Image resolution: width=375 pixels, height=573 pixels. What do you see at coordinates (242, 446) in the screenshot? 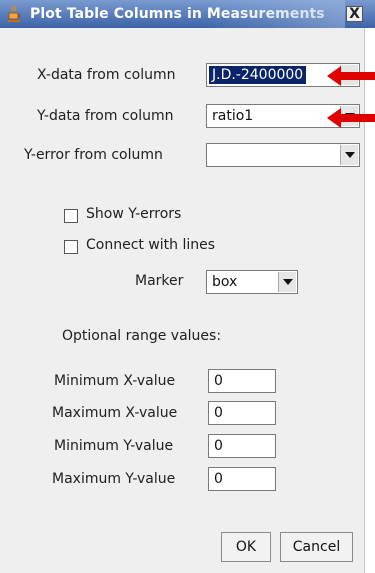
I see `min-y-input: 0` at bounding box center [242, 446].